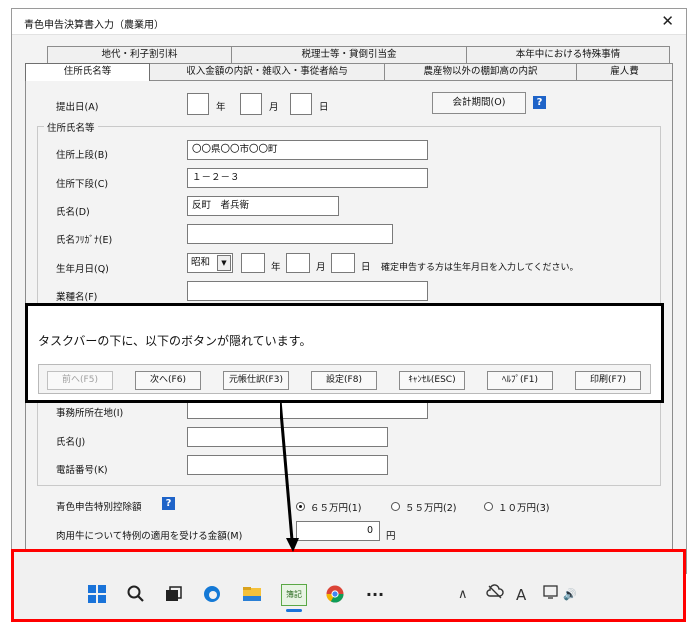 This screenshot has width=697, height=634. What do you see at coordinates (253, 263) in the screenshot?
I see `birth-year-field` at bounding box center [253, 263].